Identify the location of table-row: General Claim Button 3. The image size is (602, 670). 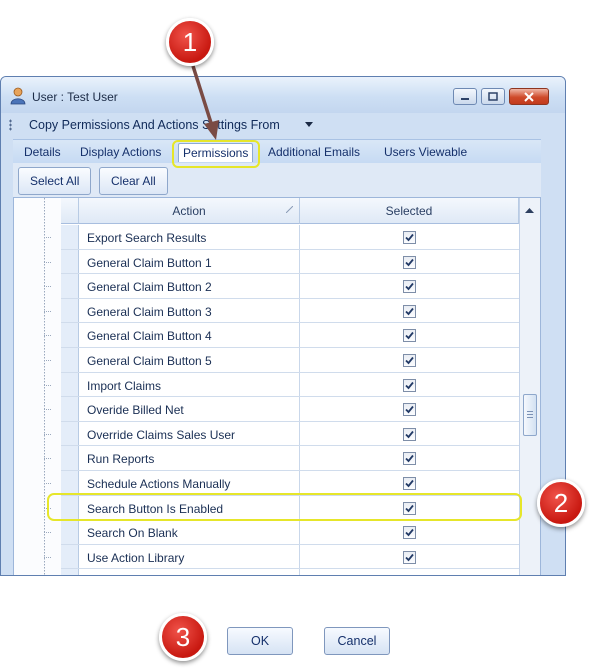
(281, 311).